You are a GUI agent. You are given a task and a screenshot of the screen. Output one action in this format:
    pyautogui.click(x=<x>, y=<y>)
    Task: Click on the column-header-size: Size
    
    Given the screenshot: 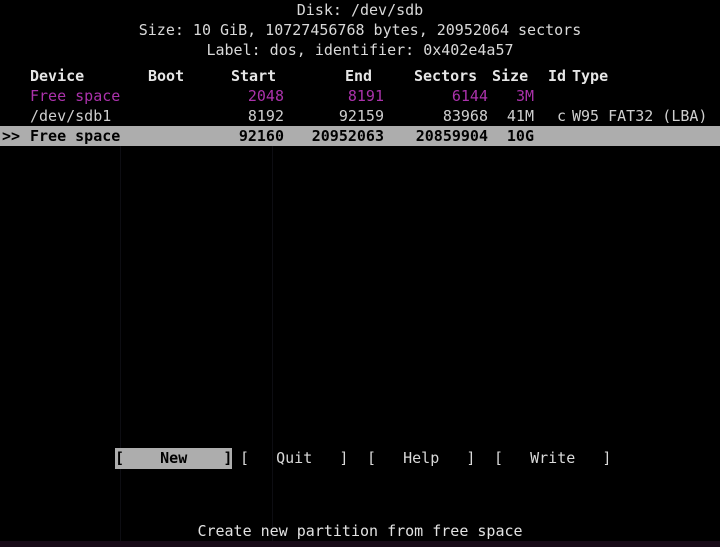 What is the action you would take?
    pyautogui.click(x=510, y=76)
    